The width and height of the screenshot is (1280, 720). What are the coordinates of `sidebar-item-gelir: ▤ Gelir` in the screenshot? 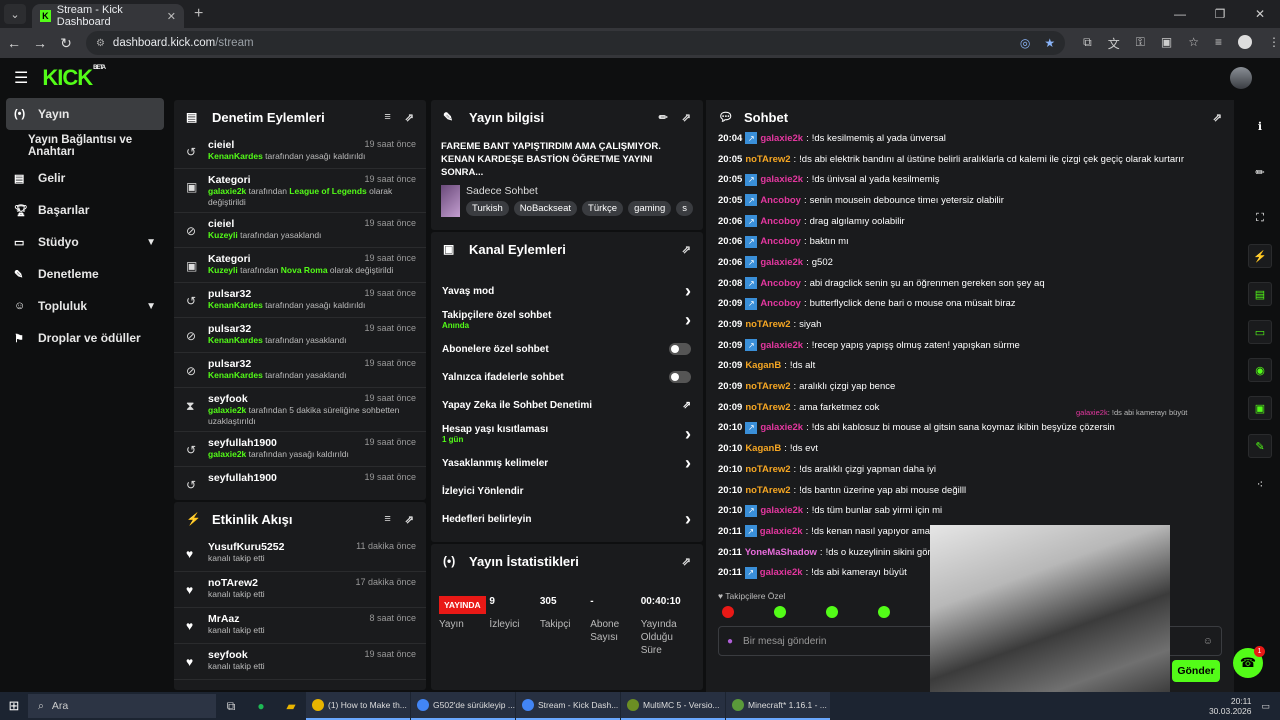 It's located at (86, 178).